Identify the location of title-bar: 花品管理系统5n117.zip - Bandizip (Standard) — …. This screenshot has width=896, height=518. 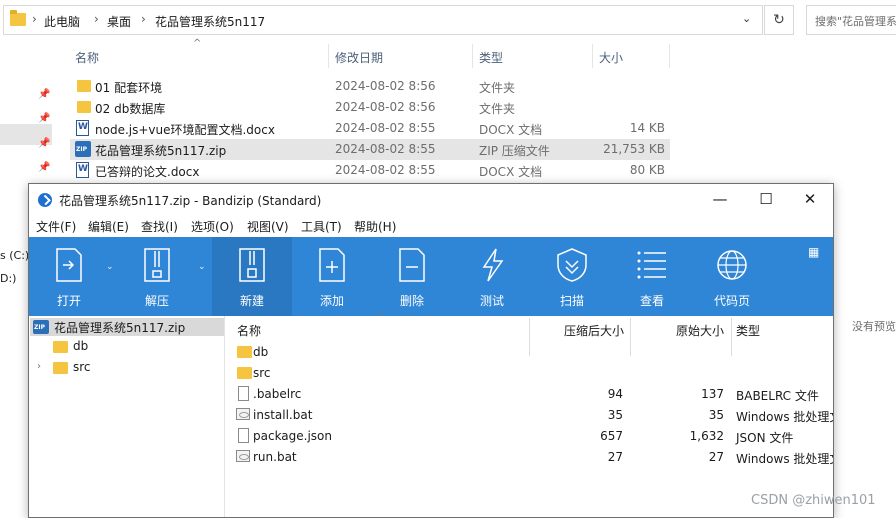
(431, 200).